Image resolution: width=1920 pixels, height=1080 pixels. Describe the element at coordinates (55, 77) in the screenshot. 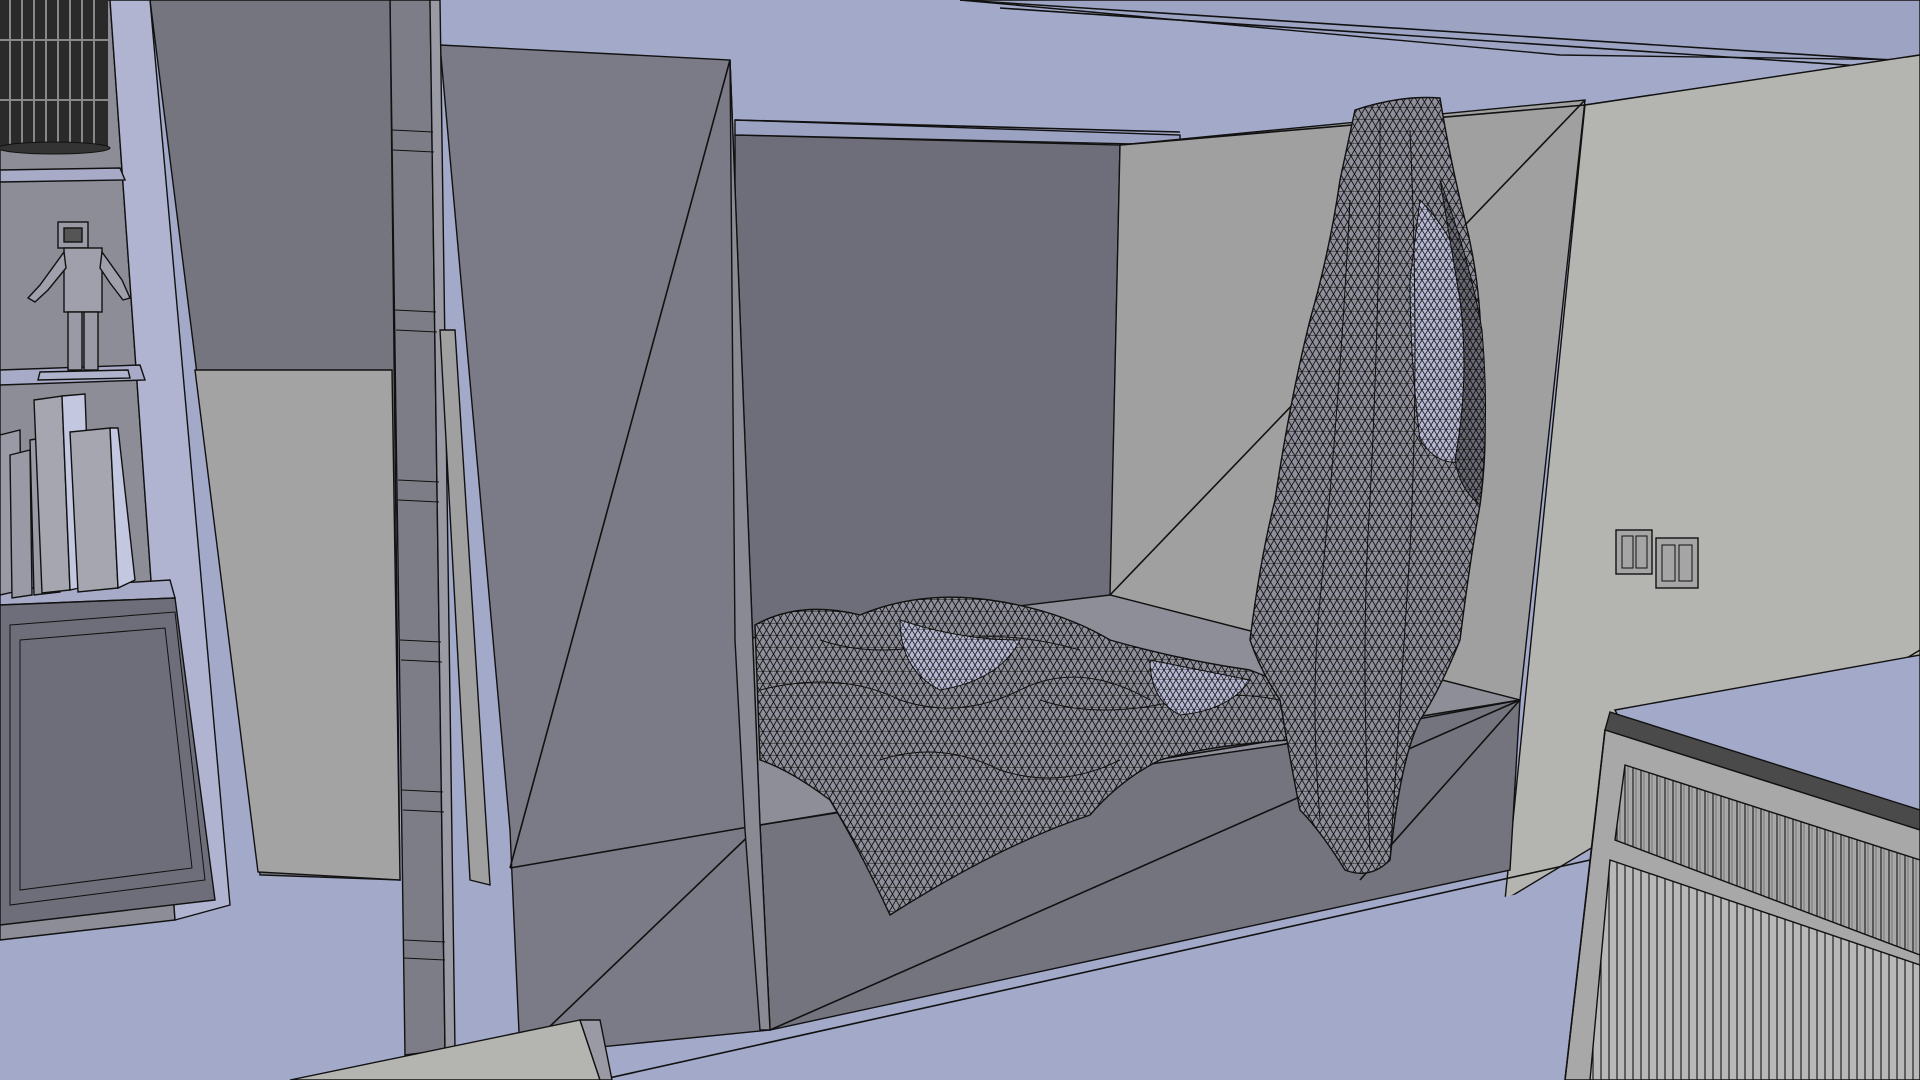

I see `birdcage` at that location.